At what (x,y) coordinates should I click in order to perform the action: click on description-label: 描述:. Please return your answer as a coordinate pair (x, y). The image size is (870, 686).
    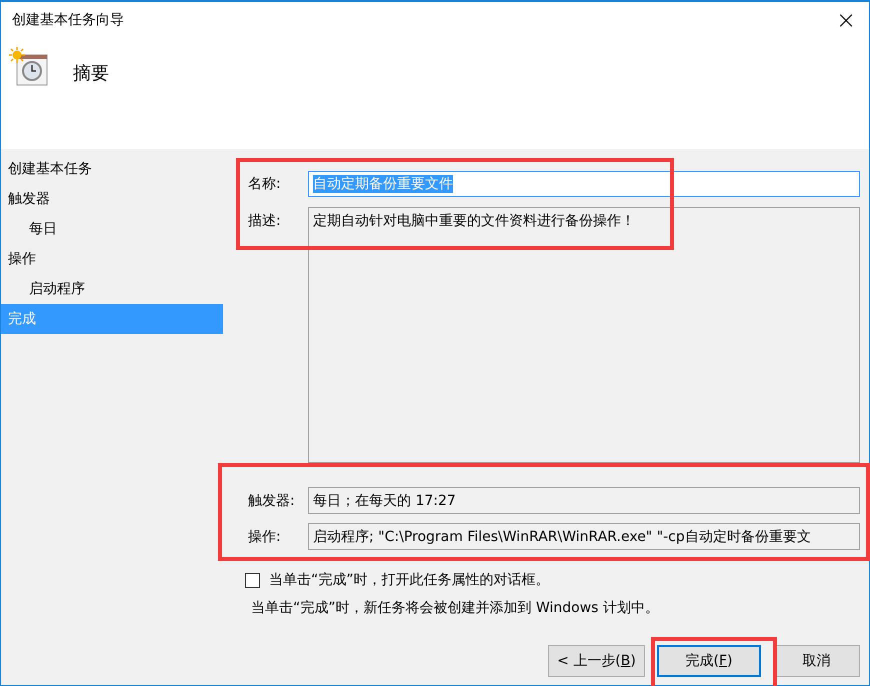
    Looking at the image, I should click on (264, 221).